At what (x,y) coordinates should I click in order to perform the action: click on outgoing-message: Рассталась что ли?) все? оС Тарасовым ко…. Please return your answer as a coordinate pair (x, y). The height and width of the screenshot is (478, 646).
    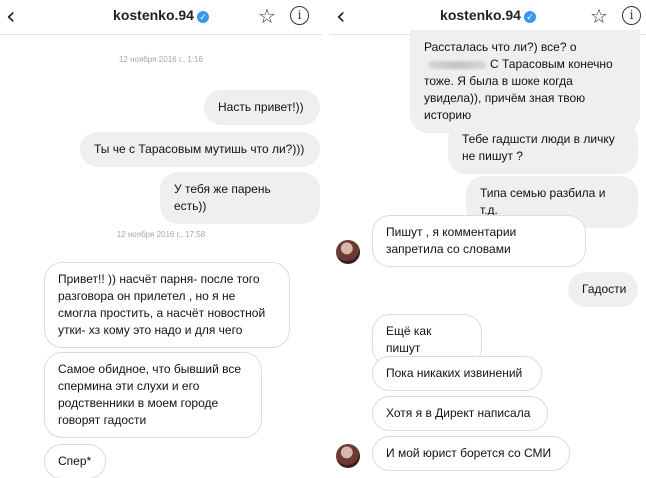
    Looking at the image, I should click on (525, 81).